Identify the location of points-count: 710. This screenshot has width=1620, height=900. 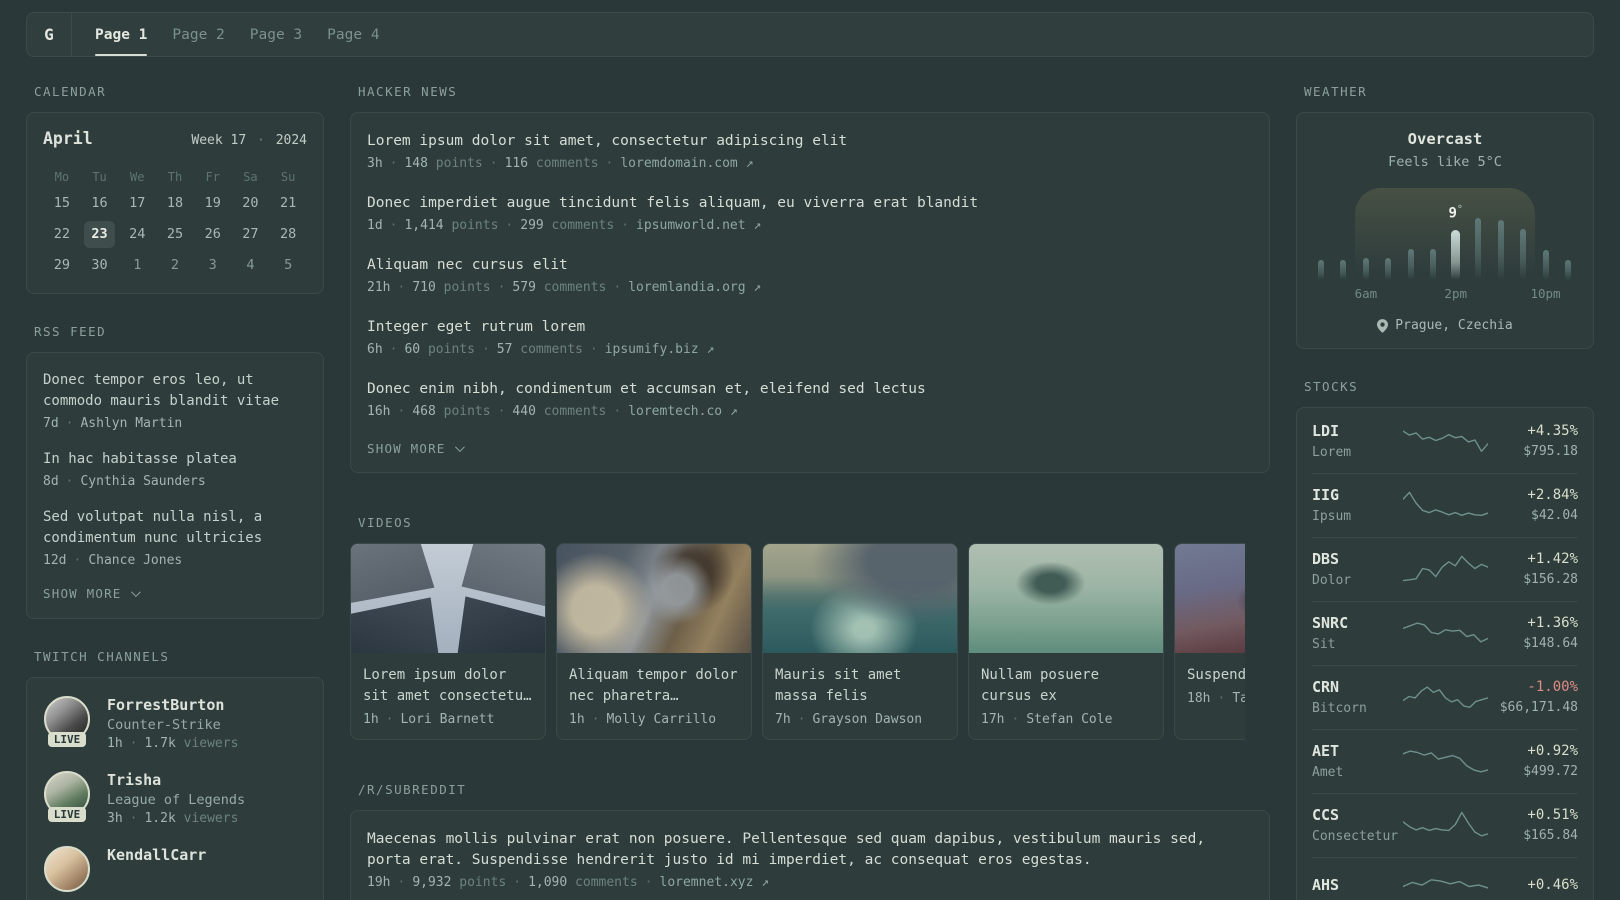
(424, 287).